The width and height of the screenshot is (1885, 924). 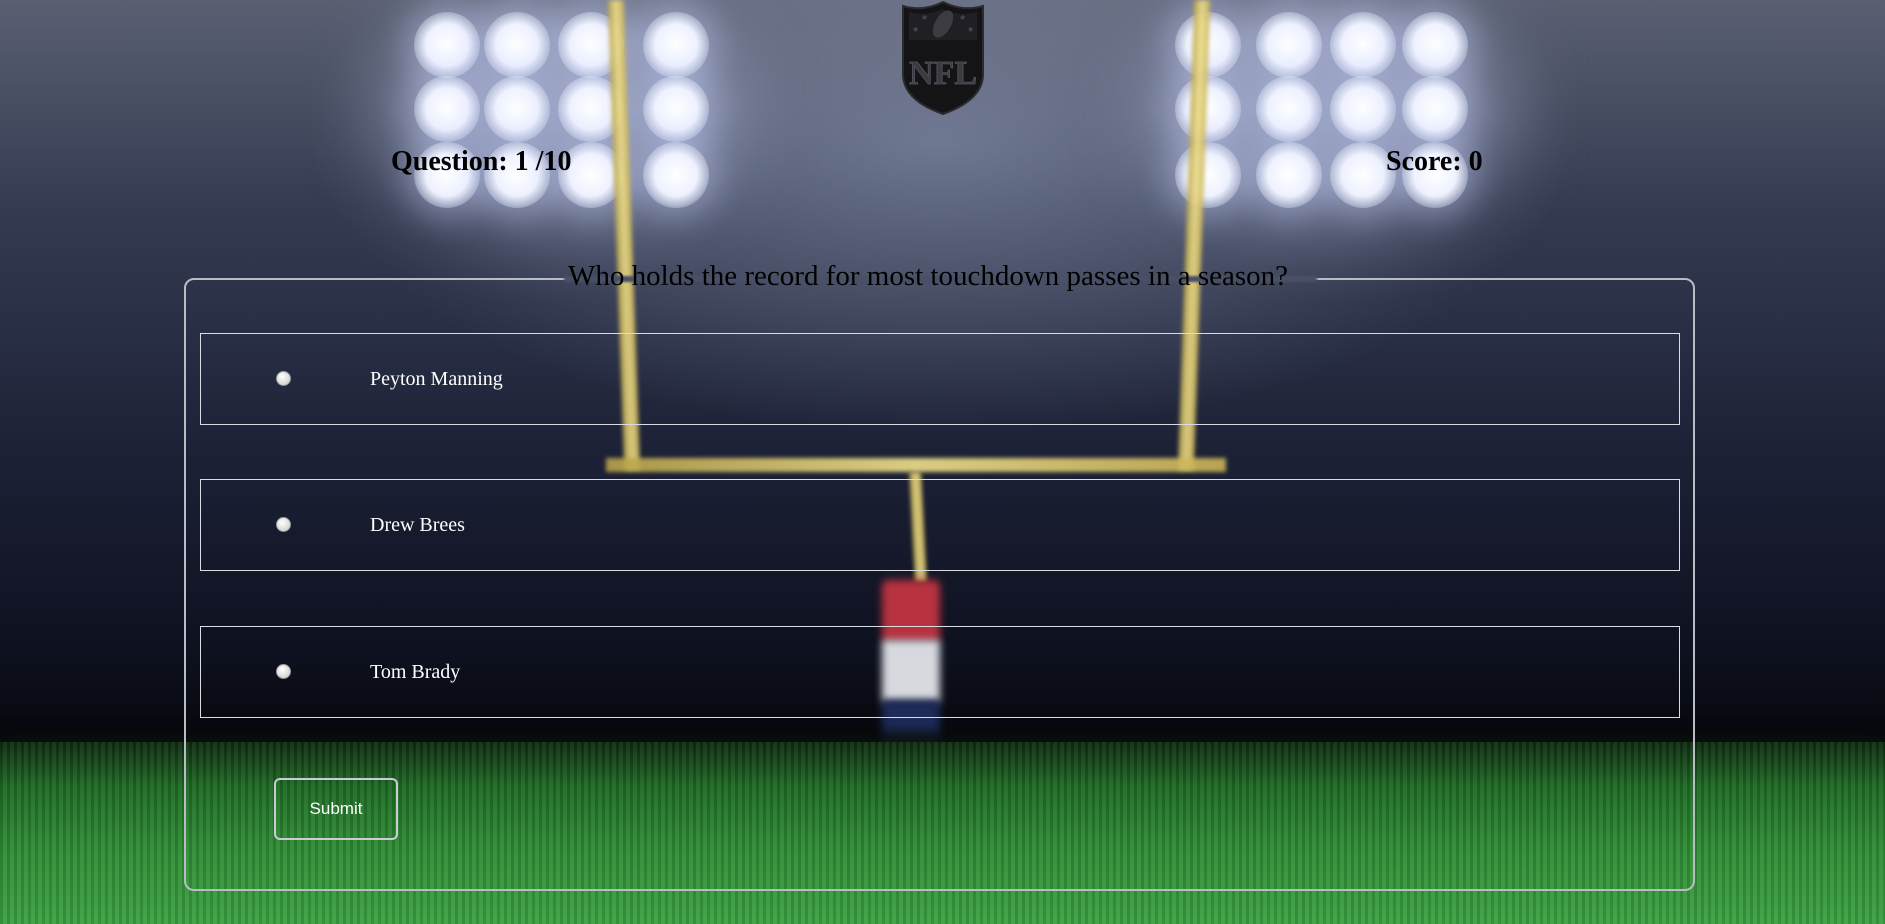 What do you see at coordinates (1434, 161) in the screenshot?
I see `score-display: Score: 0` at bounding box center [1434, 161].